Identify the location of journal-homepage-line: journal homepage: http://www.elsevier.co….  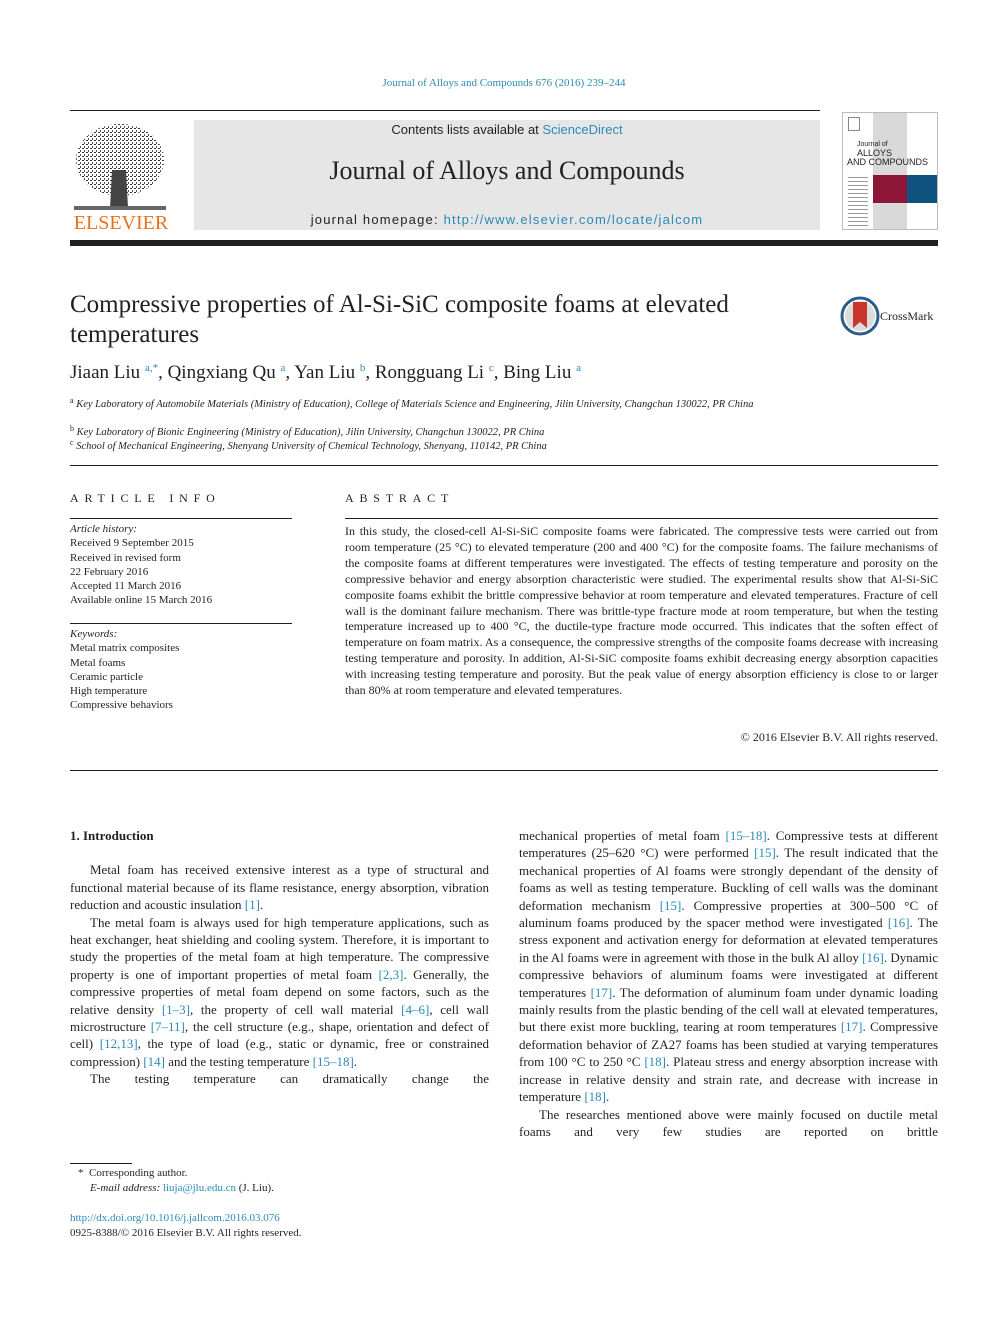
(507, 219).